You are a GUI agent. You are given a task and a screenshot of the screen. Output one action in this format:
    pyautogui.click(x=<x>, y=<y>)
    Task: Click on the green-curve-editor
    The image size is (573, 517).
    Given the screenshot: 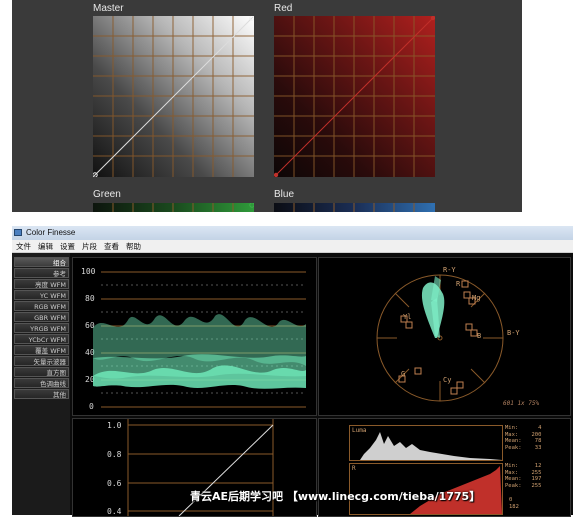 What is the action you would take?
    pyautogui.click(x=173, y=207)
    